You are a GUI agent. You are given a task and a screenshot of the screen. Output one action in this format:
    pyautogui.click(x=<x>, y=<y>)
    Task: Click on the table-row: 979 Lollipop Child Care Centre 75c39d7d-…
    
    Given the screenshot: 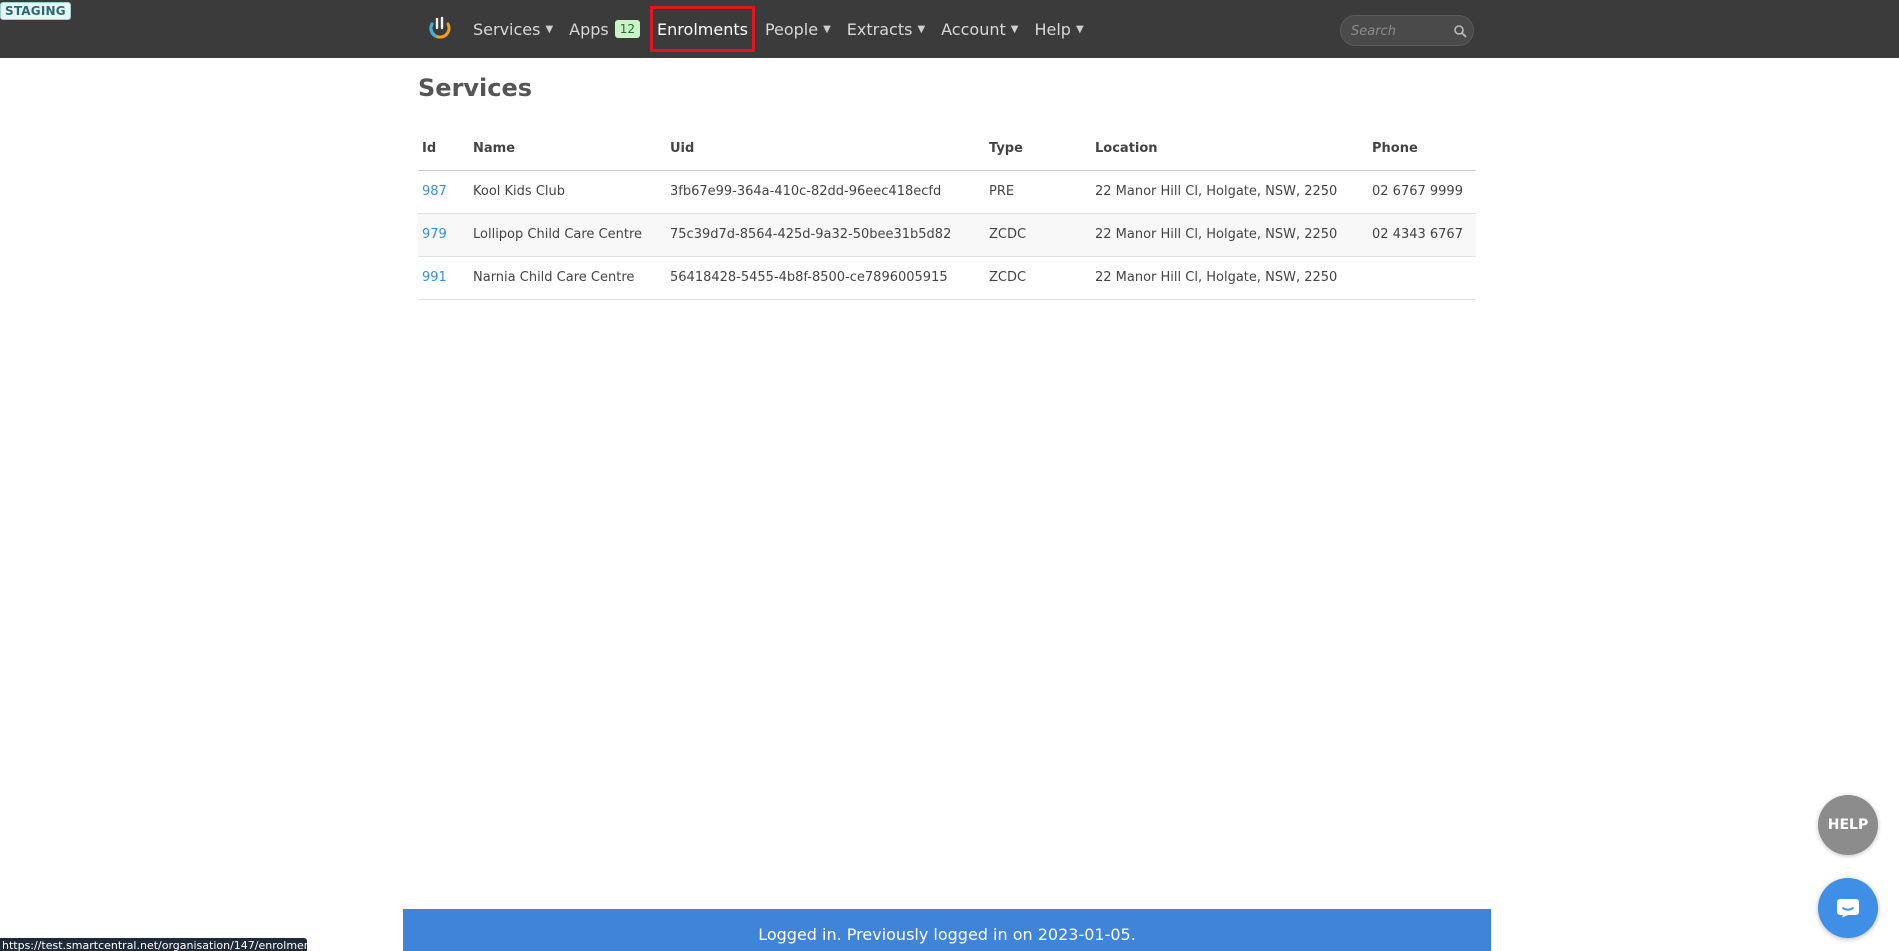 What is the action you would take?
    pyautogui.click(x=947, y=235)
    